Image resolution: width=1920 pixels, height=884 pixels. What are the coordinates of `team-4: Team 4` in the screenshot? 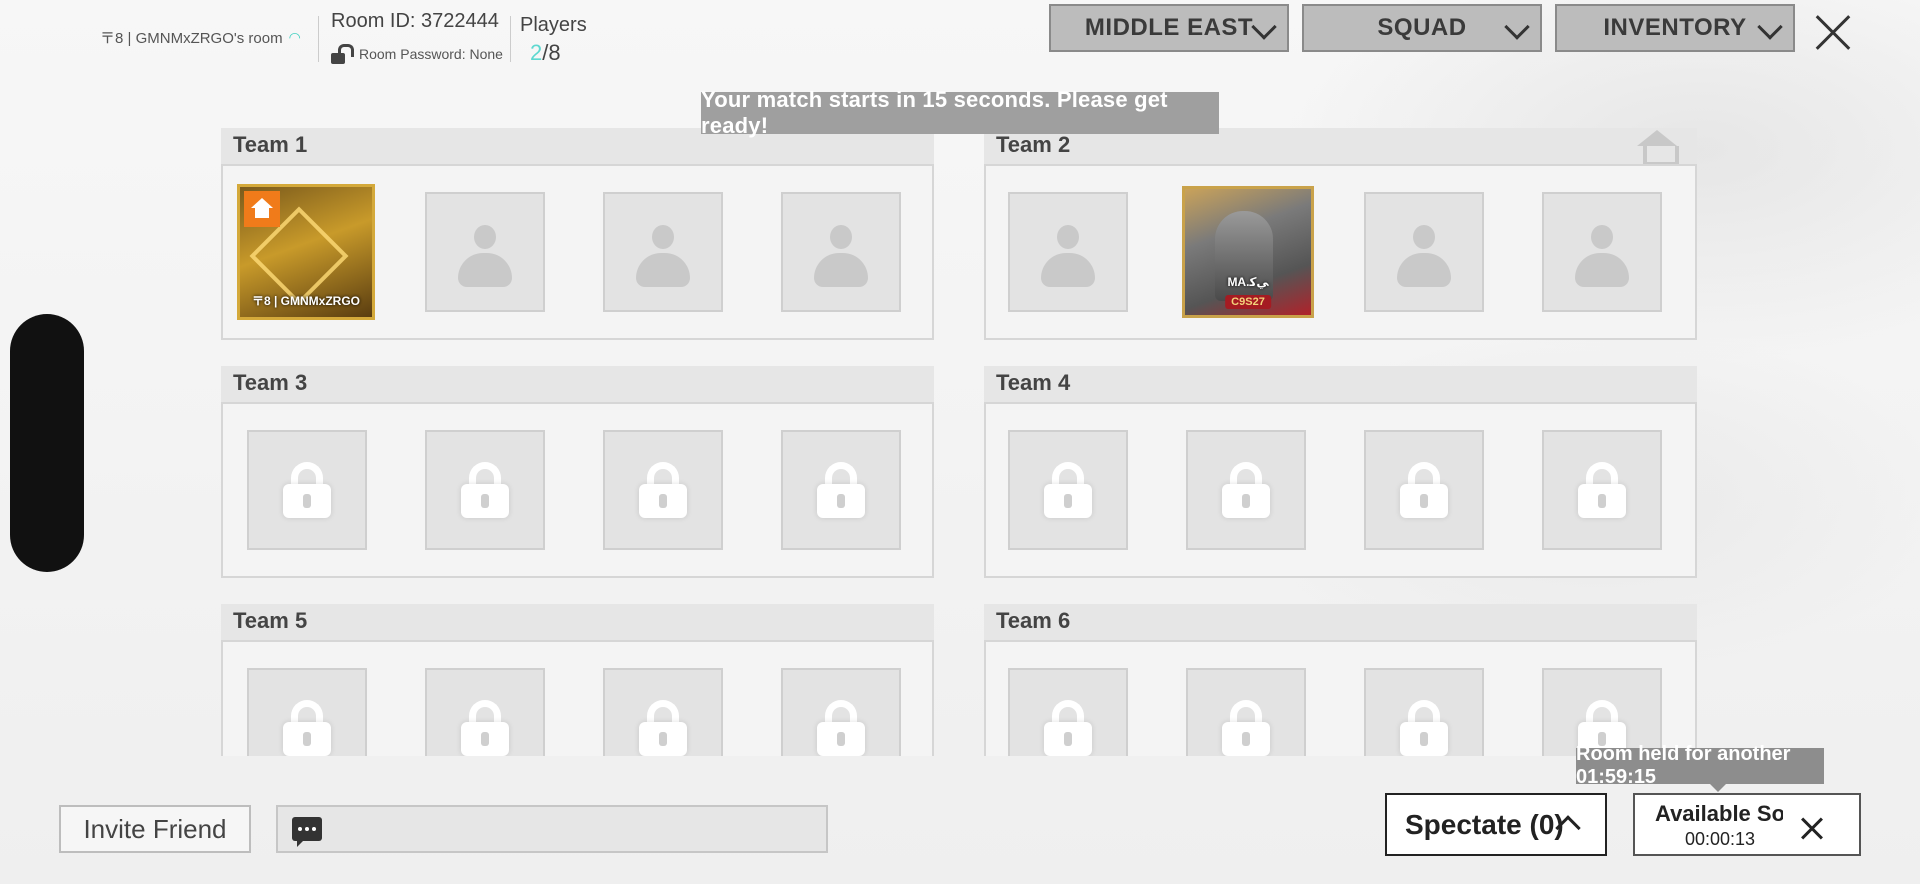 It's located at (1340, 472).